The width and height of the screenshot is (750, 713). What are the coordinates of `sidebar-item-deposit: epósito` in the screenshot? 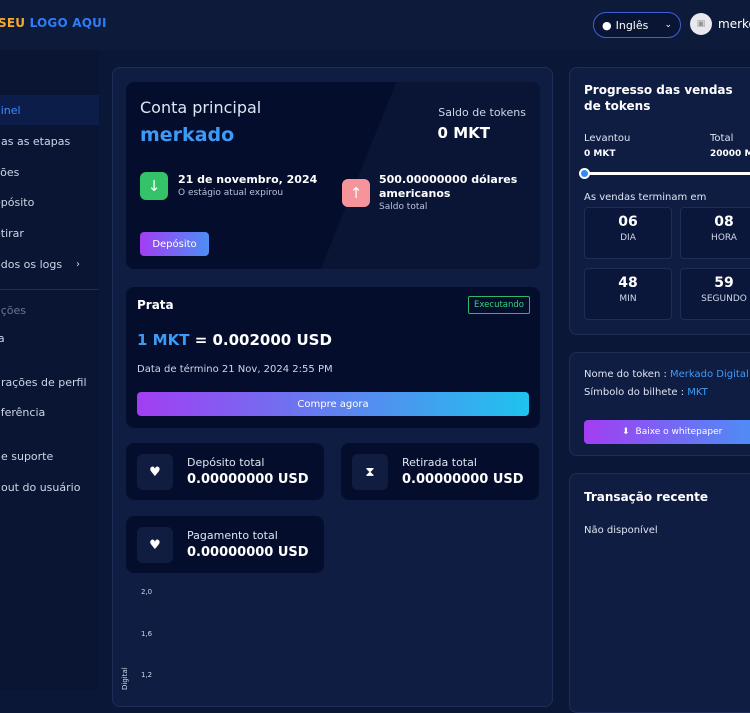 It's located at (49, 202).